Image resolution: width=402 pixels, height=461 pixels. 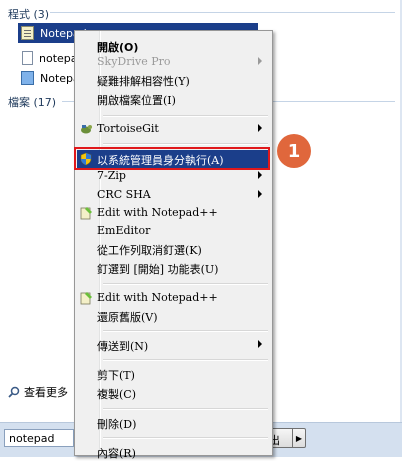 What do you see at coordinates (123, 346) in the screenshot?
I see `menu-item-label: 傳送到(N)` at bounding box center [123, 346].